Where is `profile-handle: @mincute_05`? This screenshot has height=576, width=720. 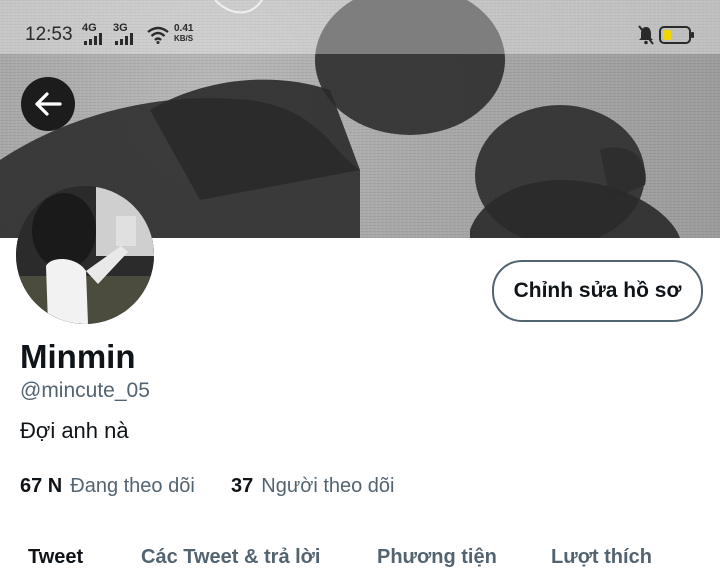
profile-handle: @mincute_05 is located at coordinates (85, 390).